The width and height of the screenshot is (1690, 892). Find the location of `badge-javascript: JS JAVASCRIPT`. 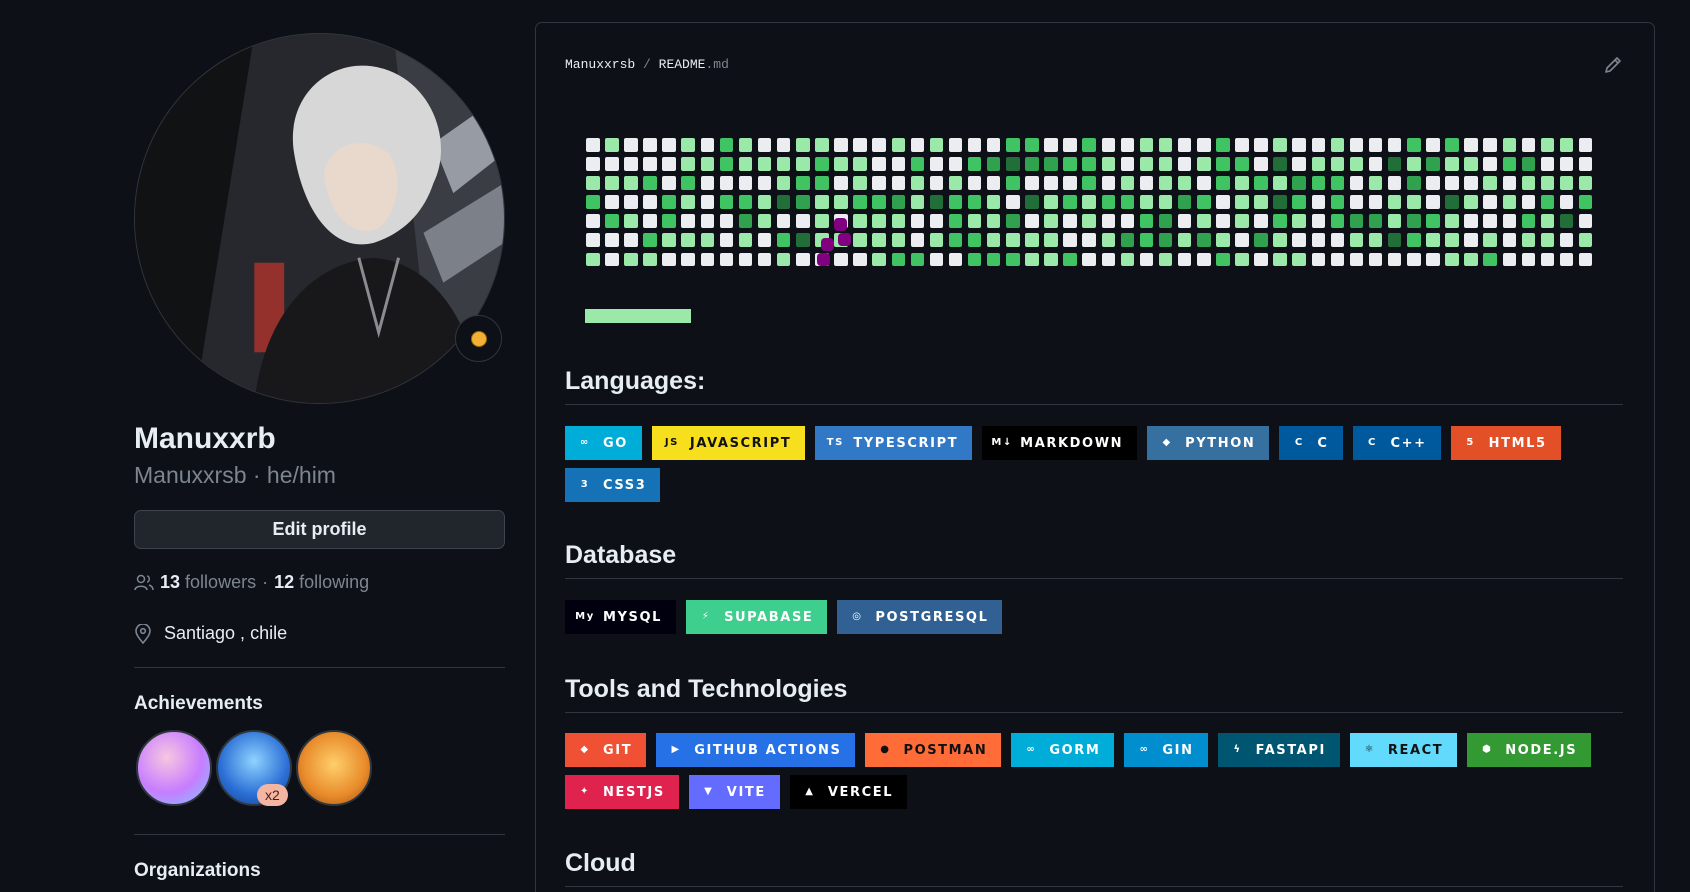

badge-javascript: JS JAVASCRIPT is located at coordinates (728, 443).